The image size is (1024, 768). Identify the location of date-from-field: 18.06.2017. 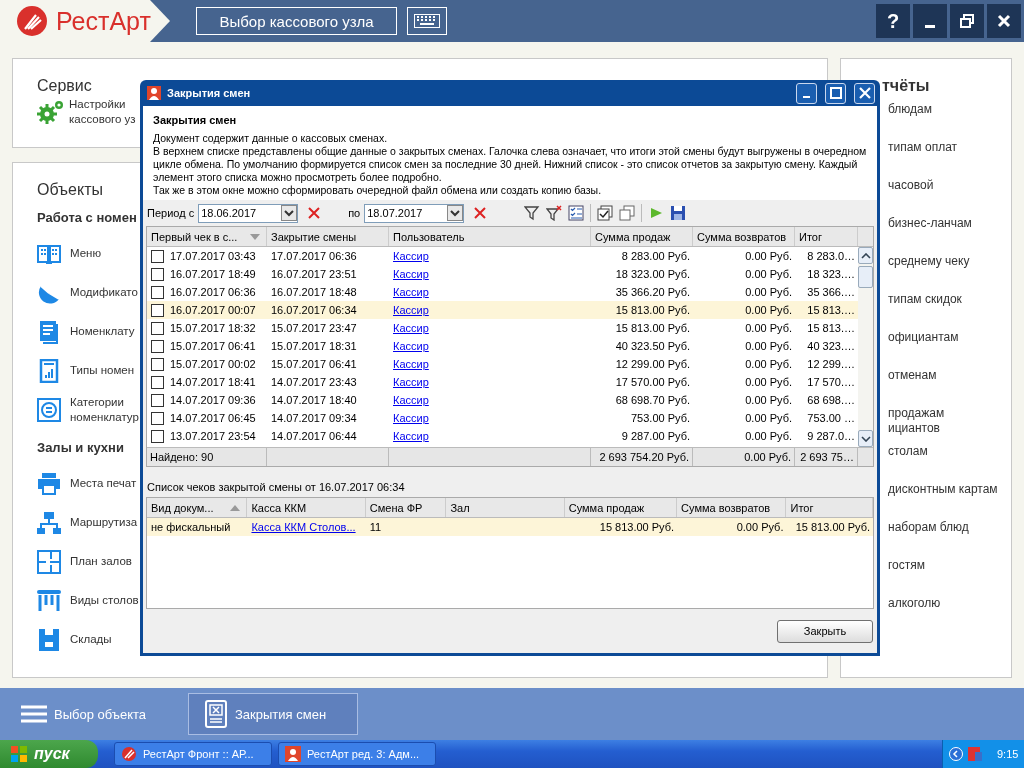
(248, 213).